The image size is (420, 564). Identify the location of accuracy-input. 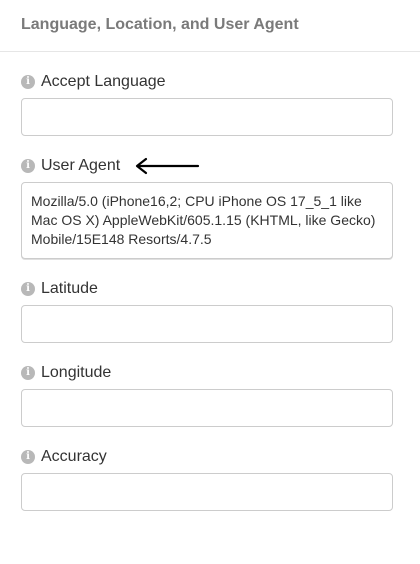
(207, 492).